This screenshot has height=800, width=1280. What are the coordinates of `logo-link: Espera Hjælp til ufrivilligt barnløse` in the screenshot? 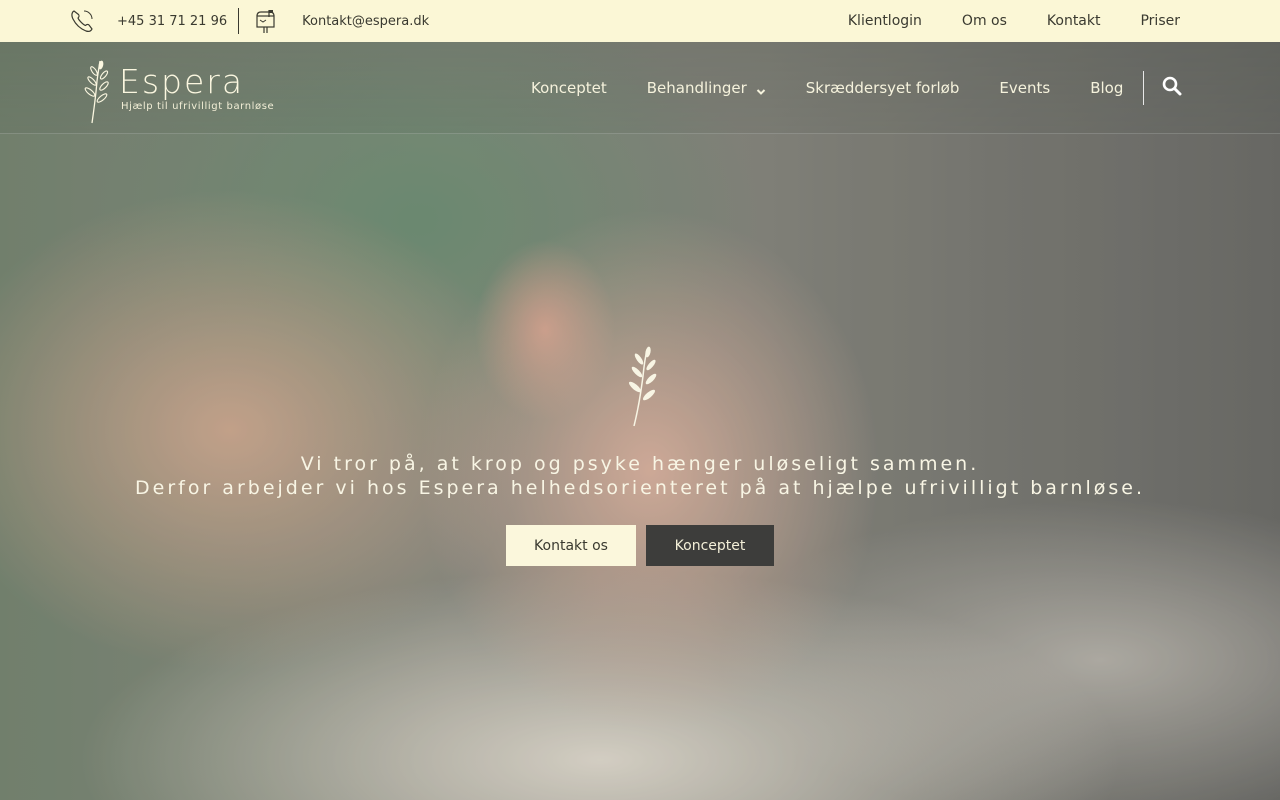 It's located at (177, 94).